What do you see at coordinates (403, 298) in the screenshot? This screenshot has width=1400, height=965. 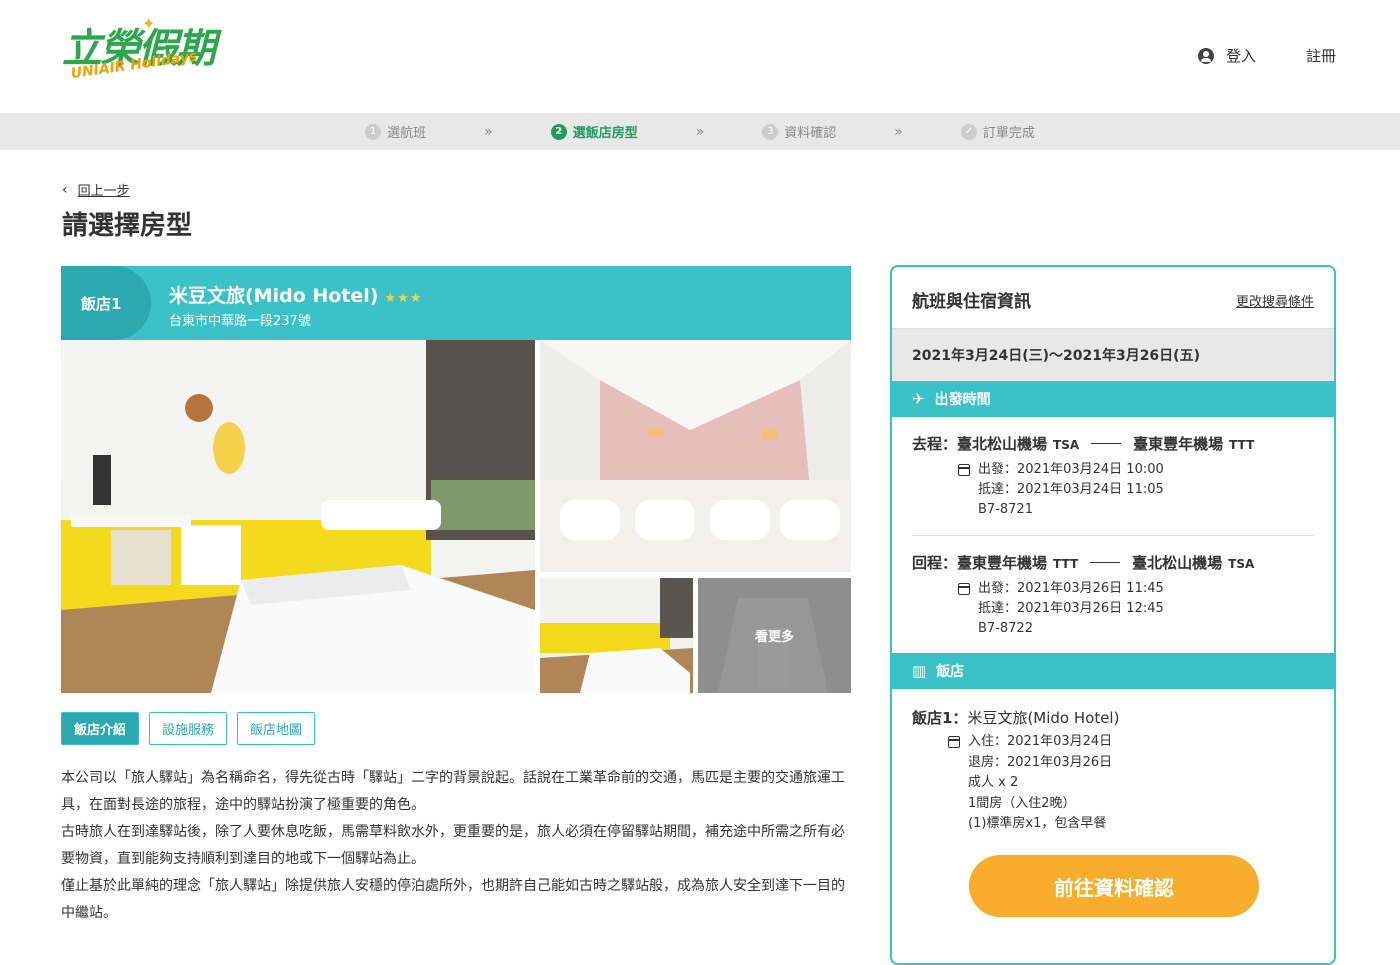 I see `star-rating-icon: ★★★` at bounding box center [403, 298].